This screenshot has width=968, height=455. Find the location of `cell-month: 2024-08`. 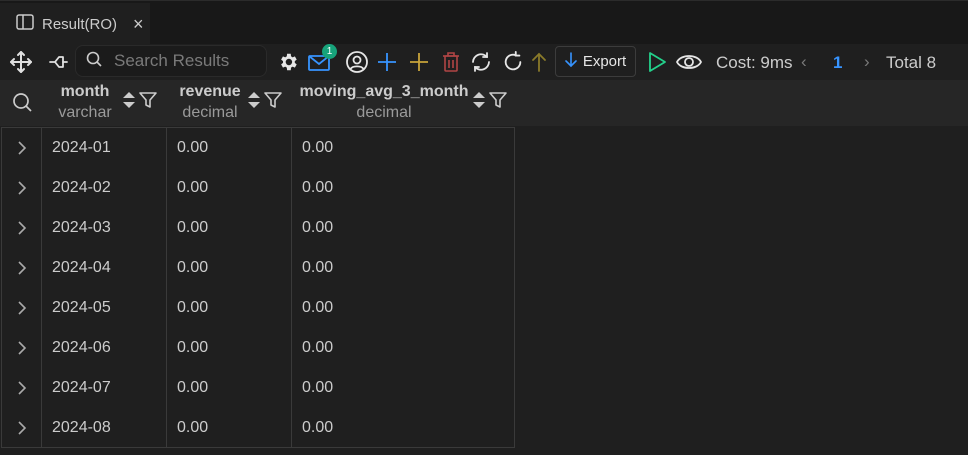

cell-month: 2024-08 is located at coordinates (76, 428).